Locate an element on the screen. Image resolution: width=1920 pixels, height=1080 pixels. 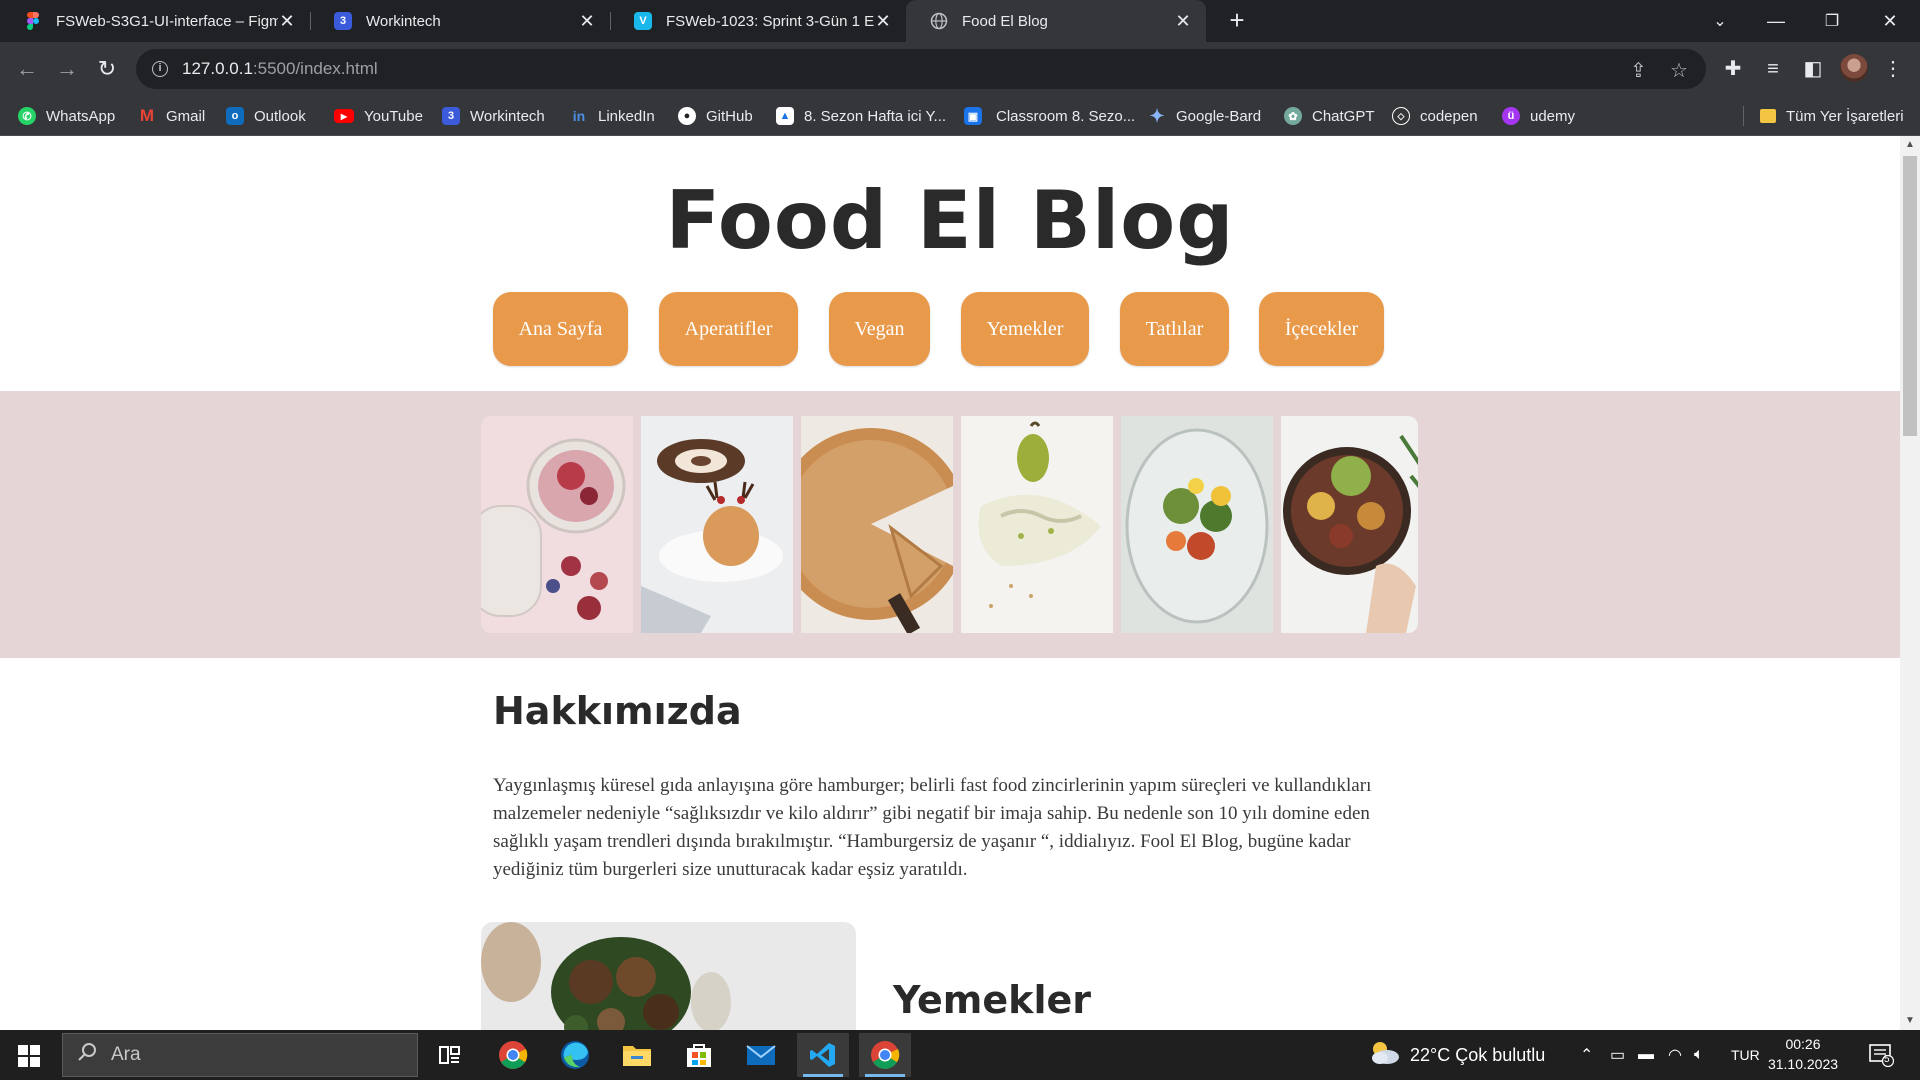
restore-button: ❐ is located at coordinates (1832, 21).